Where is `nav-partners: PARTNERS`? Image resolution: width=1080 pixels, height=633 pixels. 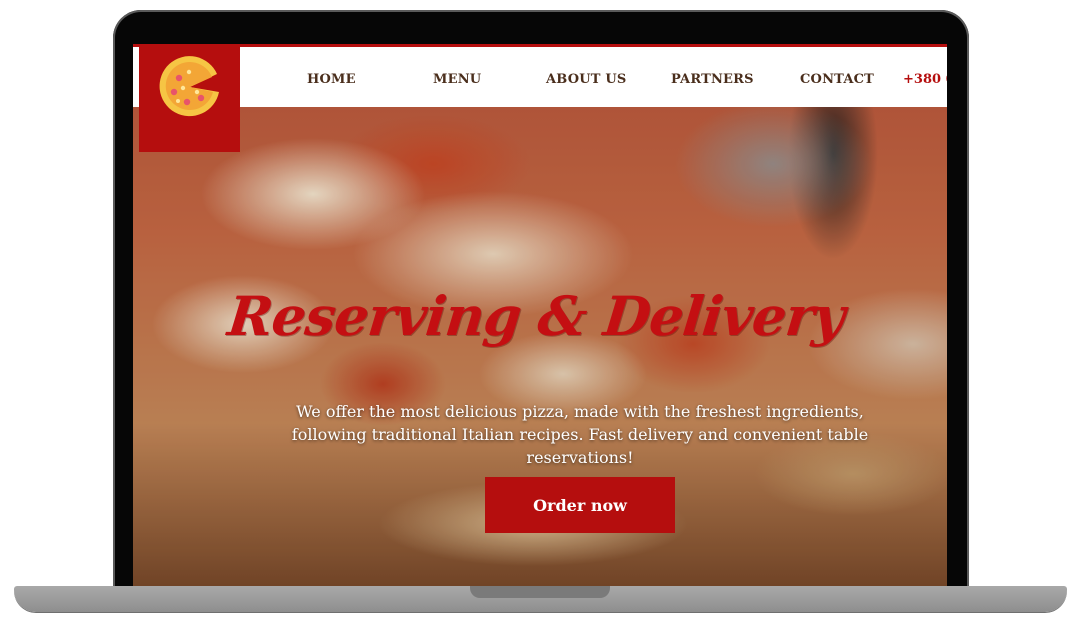
nav-partners: PARTNERS is located at coordinates (712, 79).